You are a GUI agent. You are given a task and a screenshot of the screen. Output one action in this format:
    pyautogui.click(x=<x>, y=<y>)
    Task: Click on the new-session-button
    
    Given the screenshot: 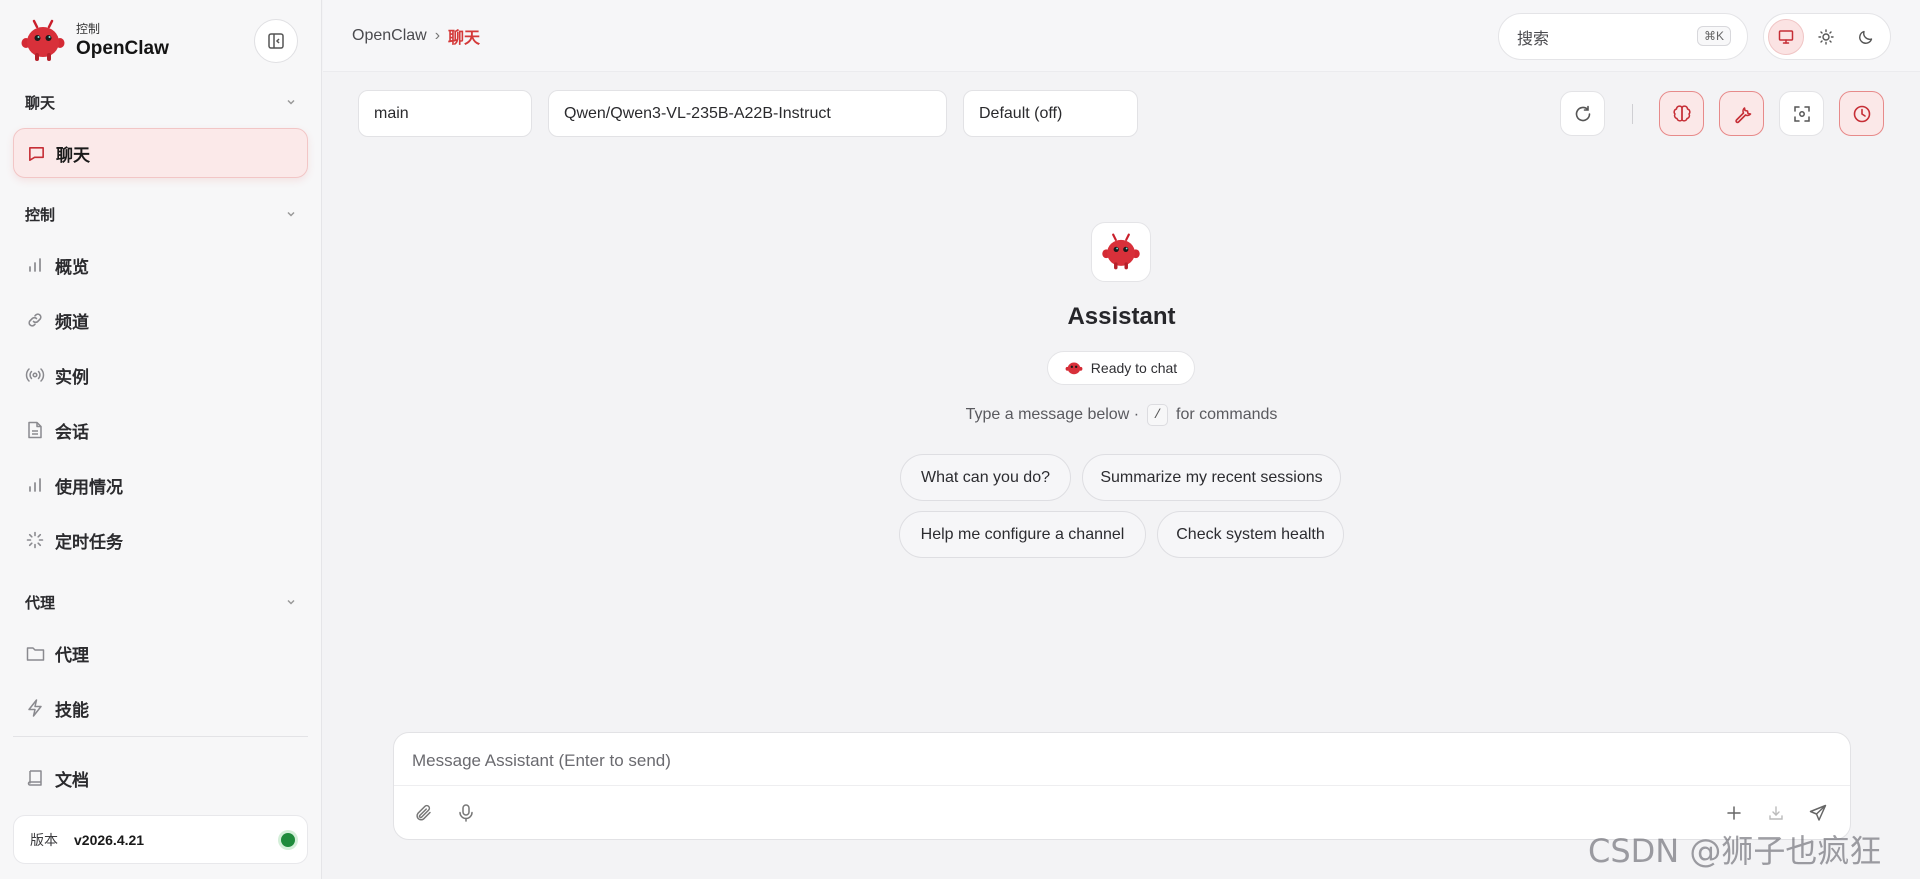 What is the action you would take?
    pyautogui.click(x=1734, y=813)
    